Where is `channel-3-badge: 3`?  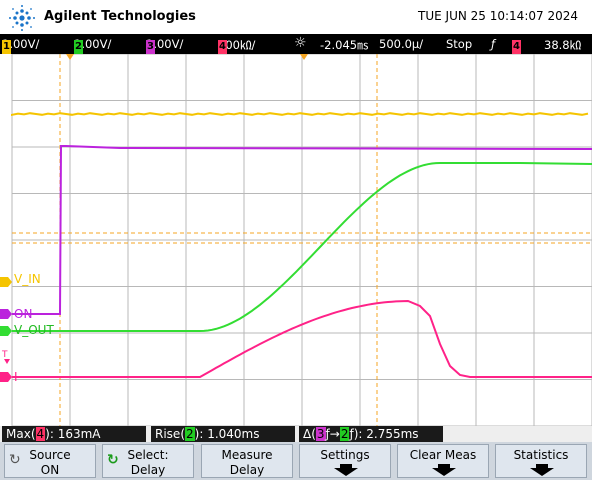 channel-3-badge: 3 is located at coordinates (150, 47).